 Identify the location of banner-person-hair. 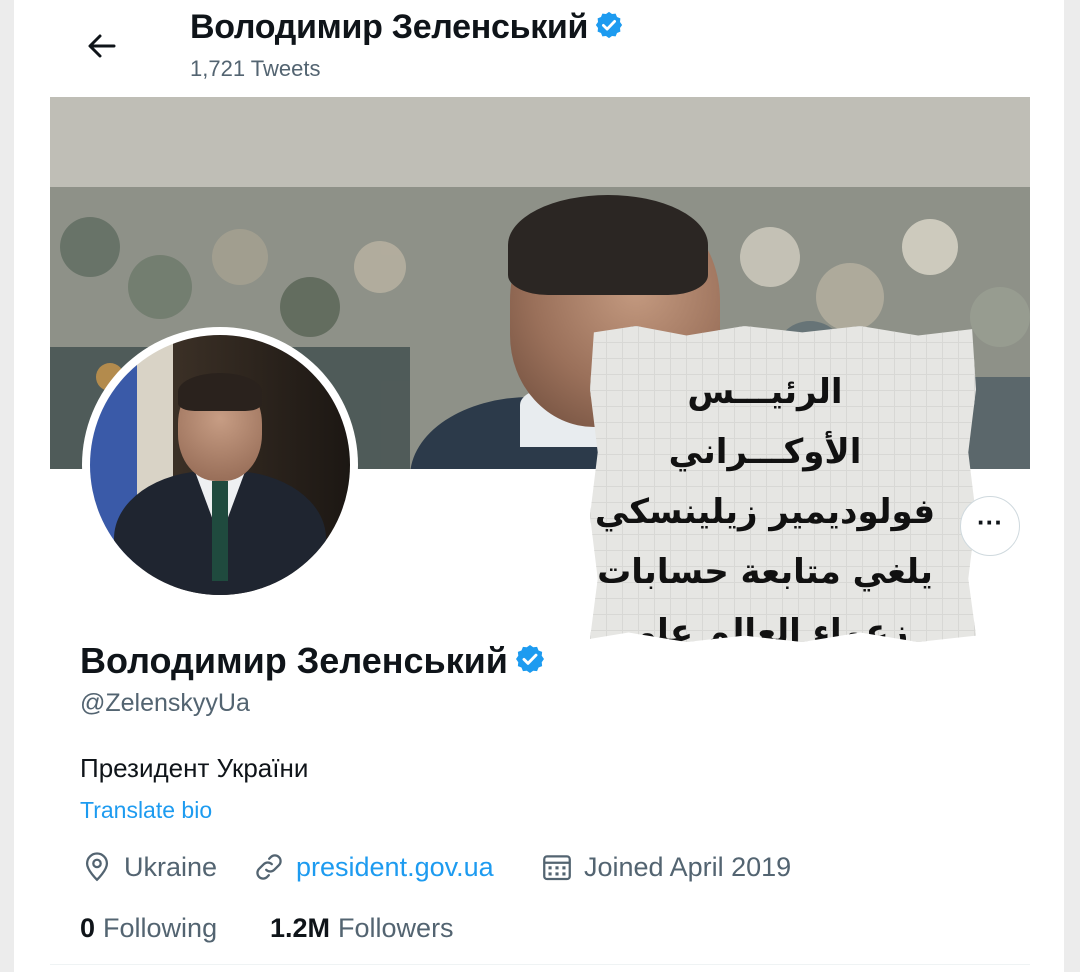
(608, 245).